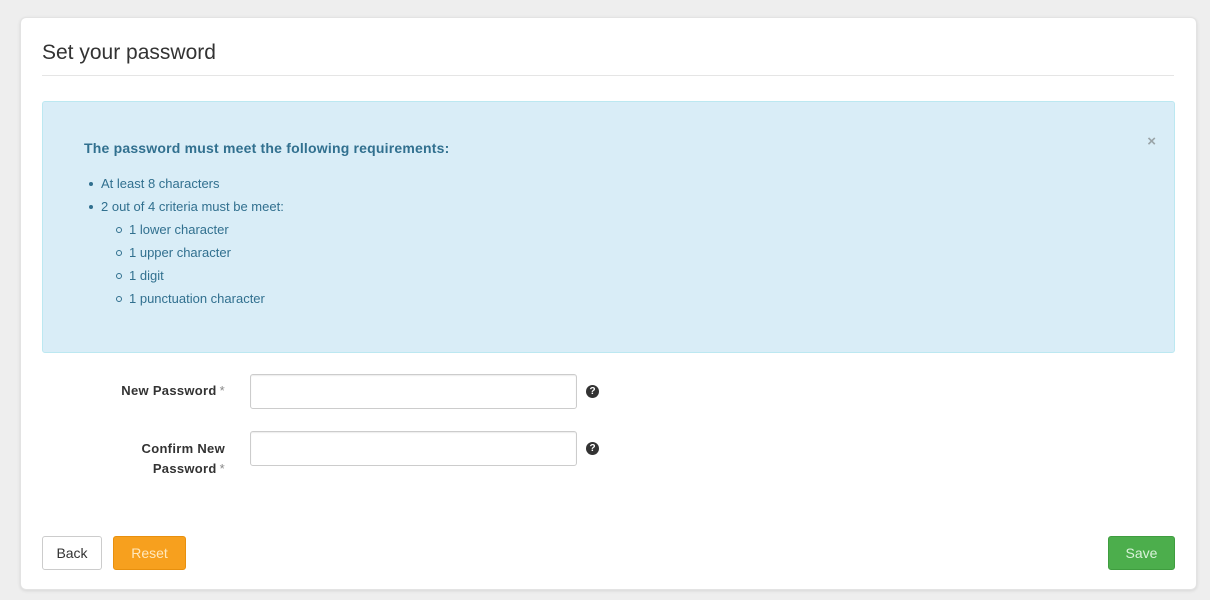  What do you see at coordinates (199, 252) in the screenshot?
I see `criteria-item: 1 upper character` at bounding box center [199, 252].